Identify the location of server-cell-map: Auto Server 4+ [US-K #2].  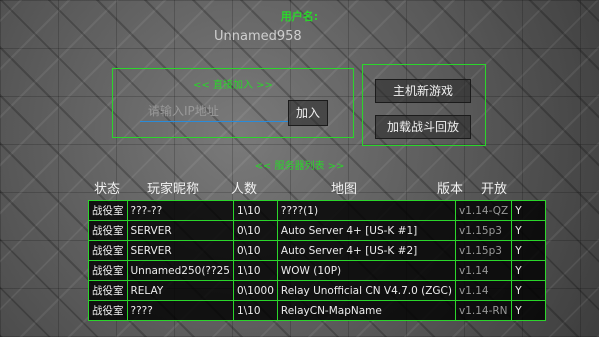
(366, 250).